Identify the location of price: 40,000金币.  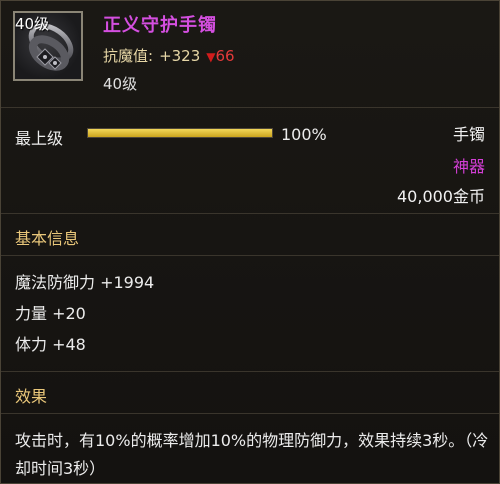
(441, 196).